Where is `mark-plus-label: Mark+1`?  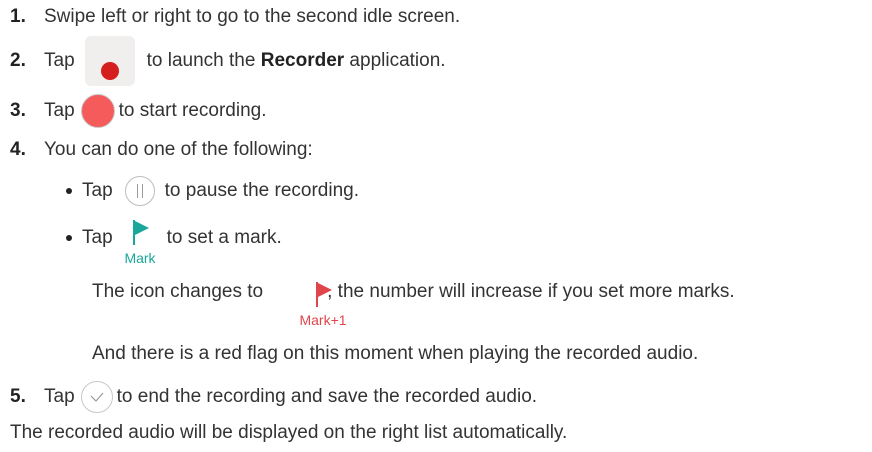
mark-plus-label: Mark+1 is located at coordinates (323, 320).